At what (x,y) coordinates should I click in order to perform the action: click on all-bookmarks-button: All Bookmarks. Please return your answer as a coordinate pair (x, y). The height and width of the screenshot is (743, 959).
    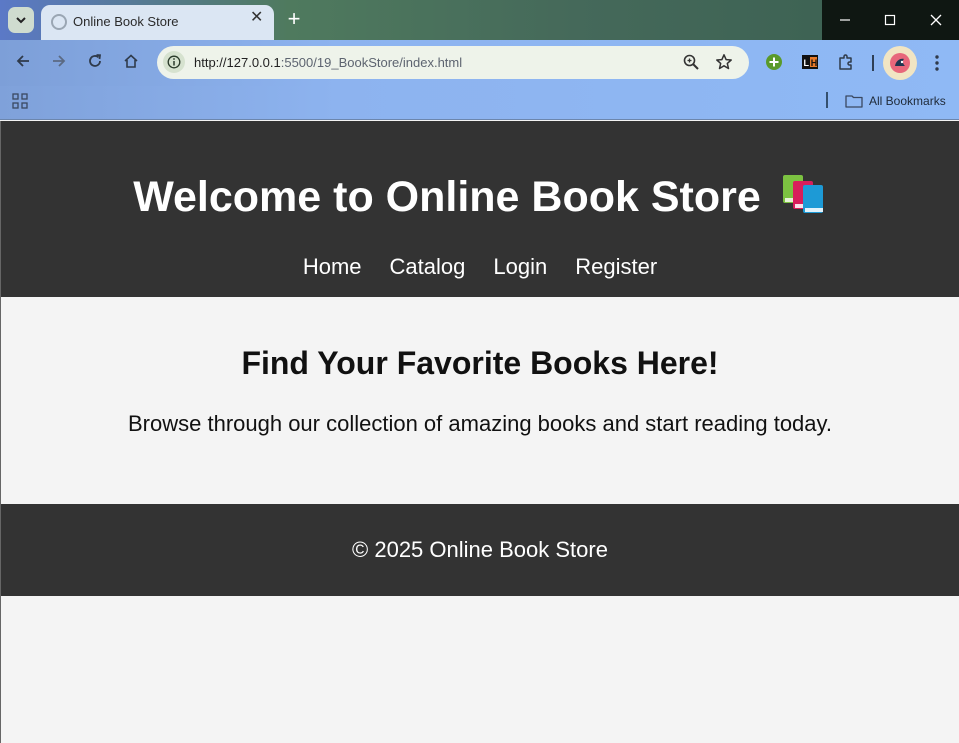
    Looking at the image, I should click on (895, 101).